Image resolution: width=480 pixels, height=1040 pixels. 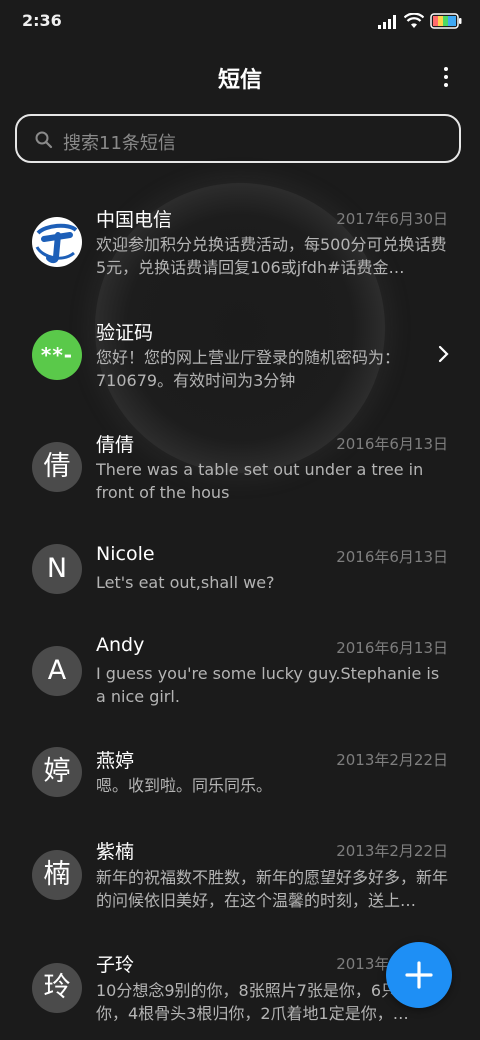 What do you see at coordinates (239, 80) in the screenshot?
I see `page-title: 短信` at bounding box center [239, 80].